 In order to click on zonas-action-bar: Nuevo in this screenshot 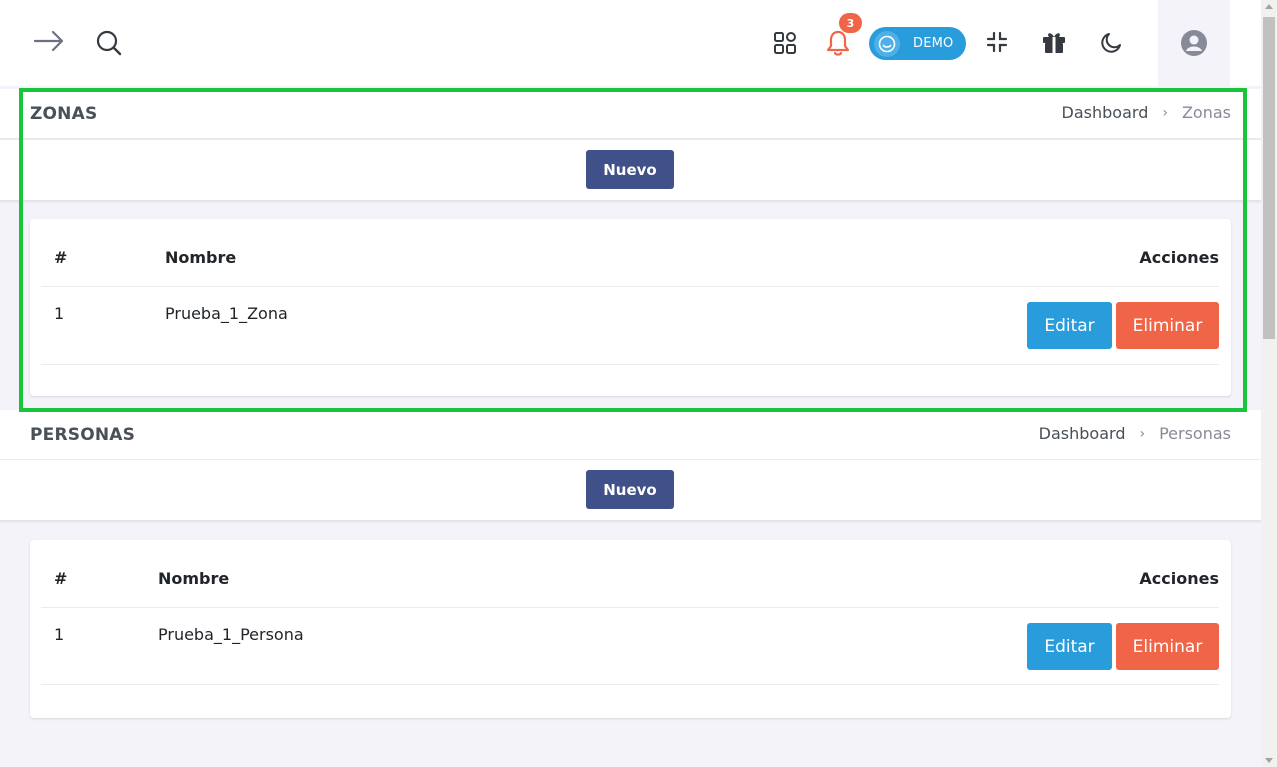, I will do `click(630, 170)`.